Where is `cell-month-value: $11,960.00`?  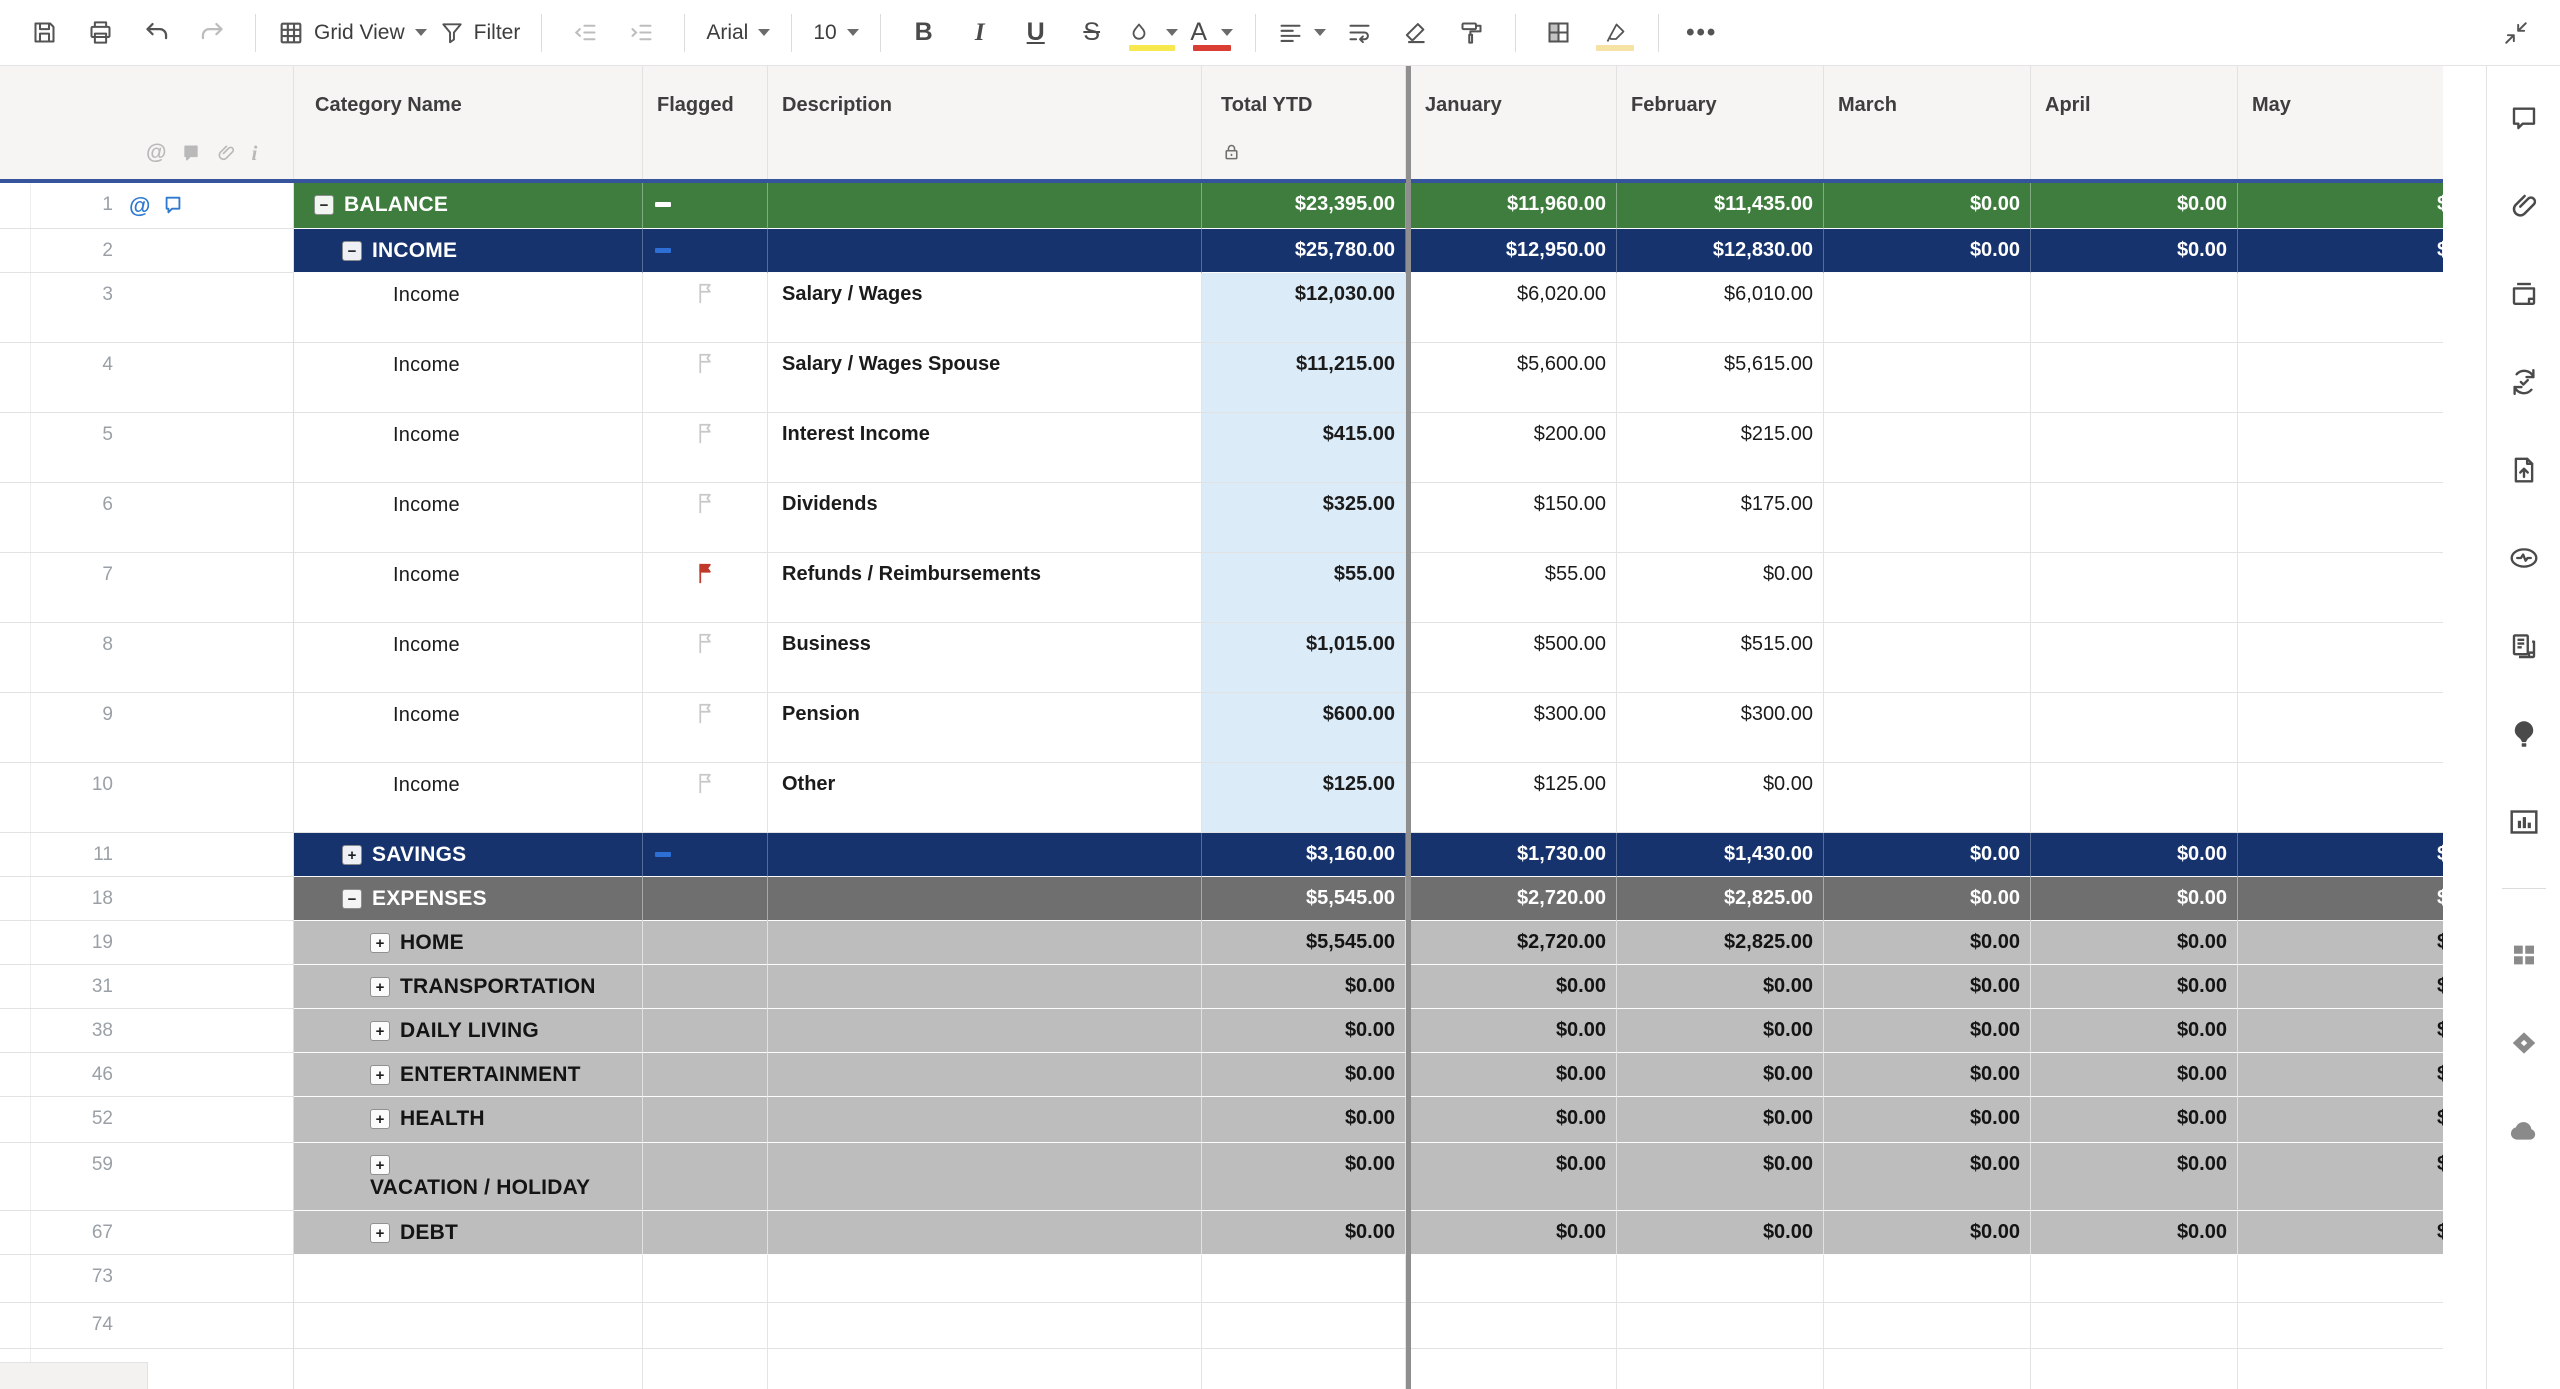 cell-month-value: $11,960.00 is located at coordinates (1514, 206).